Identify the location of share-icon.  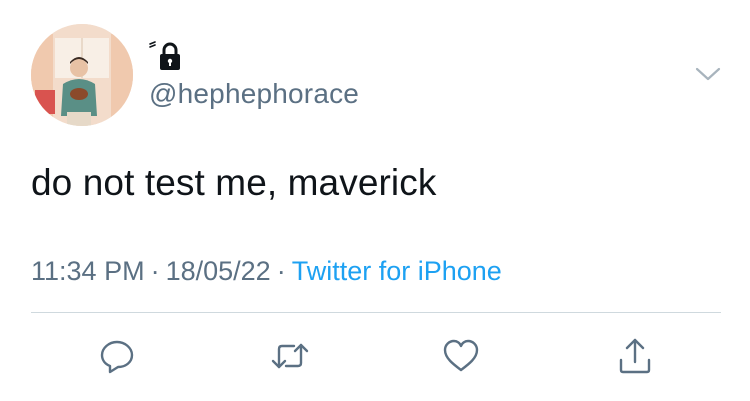
(635, 356).